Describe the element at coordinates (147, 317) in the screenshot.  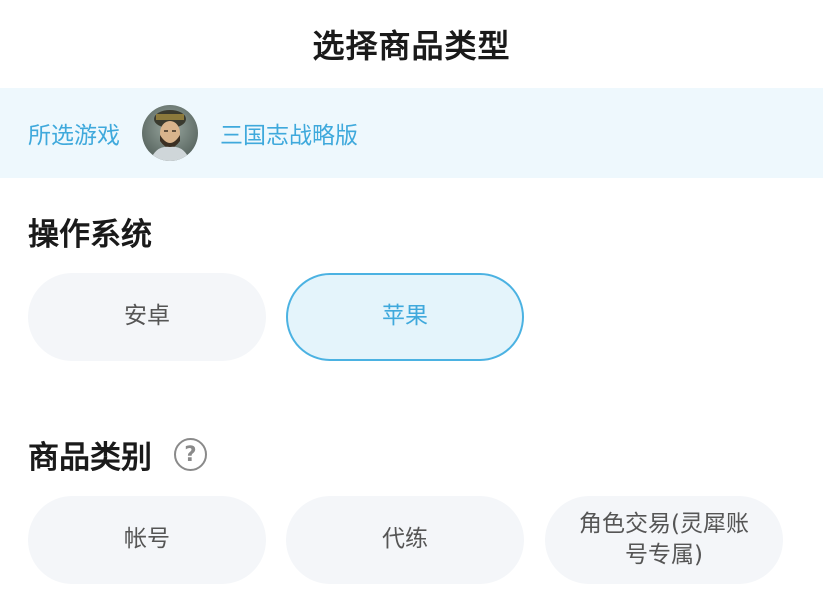
I see `os-option-android: 安卓` at that location.